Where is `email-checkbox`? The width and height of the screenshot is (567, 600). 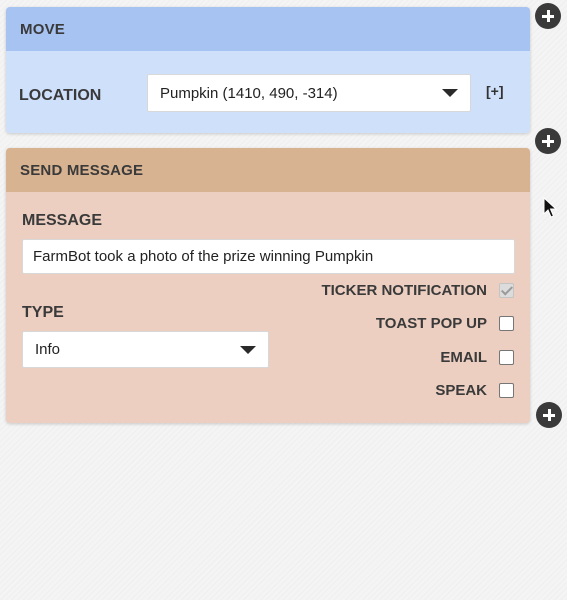
email-checkbox is located at coordinates (506, 357).